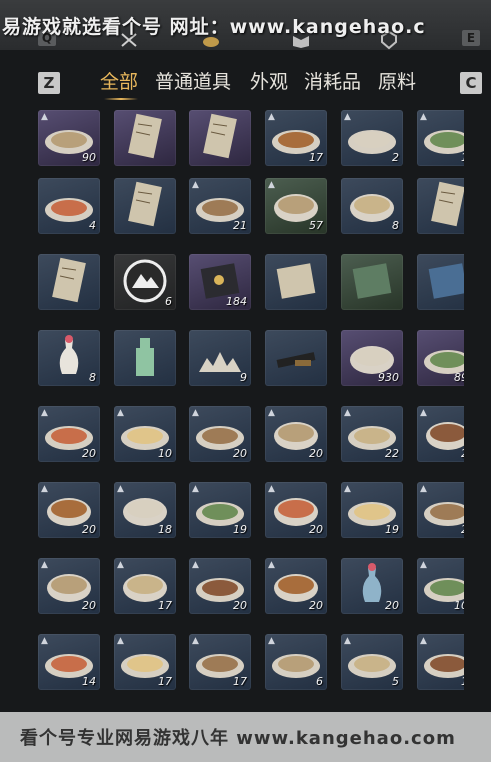 This screenshot has width=491, height=762. Describe the element at coordinates (220, 282) in the screenshot. I see `inventory-slot: 184` at that location.